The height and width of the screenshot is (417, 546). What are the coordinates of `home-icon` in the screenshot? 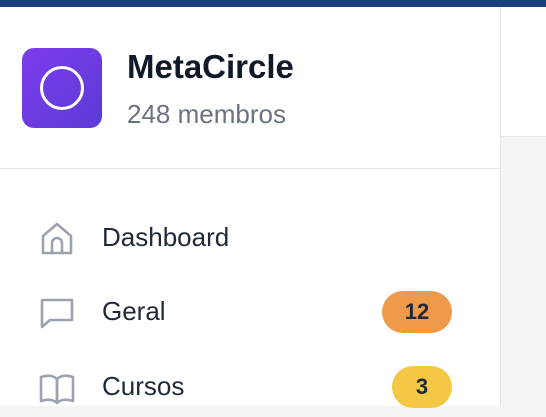 It's located at (57, 238).